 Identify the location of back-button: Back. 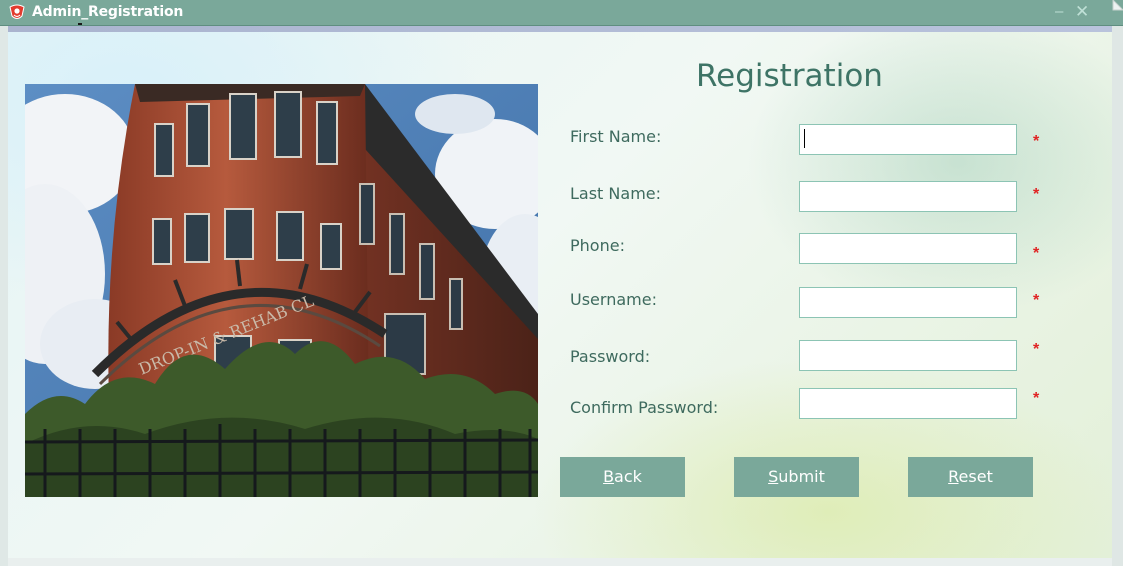
(622, 477).